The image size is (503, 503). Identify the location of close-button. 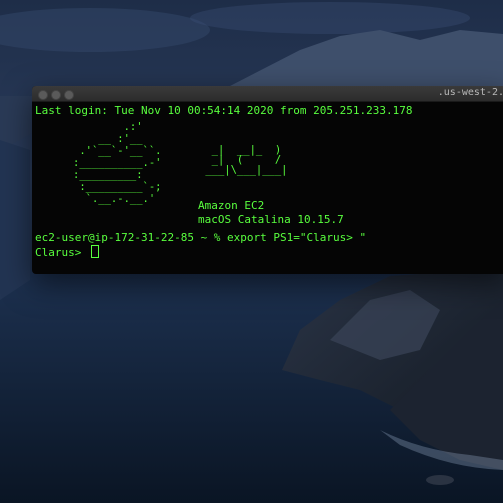
(43, 95).